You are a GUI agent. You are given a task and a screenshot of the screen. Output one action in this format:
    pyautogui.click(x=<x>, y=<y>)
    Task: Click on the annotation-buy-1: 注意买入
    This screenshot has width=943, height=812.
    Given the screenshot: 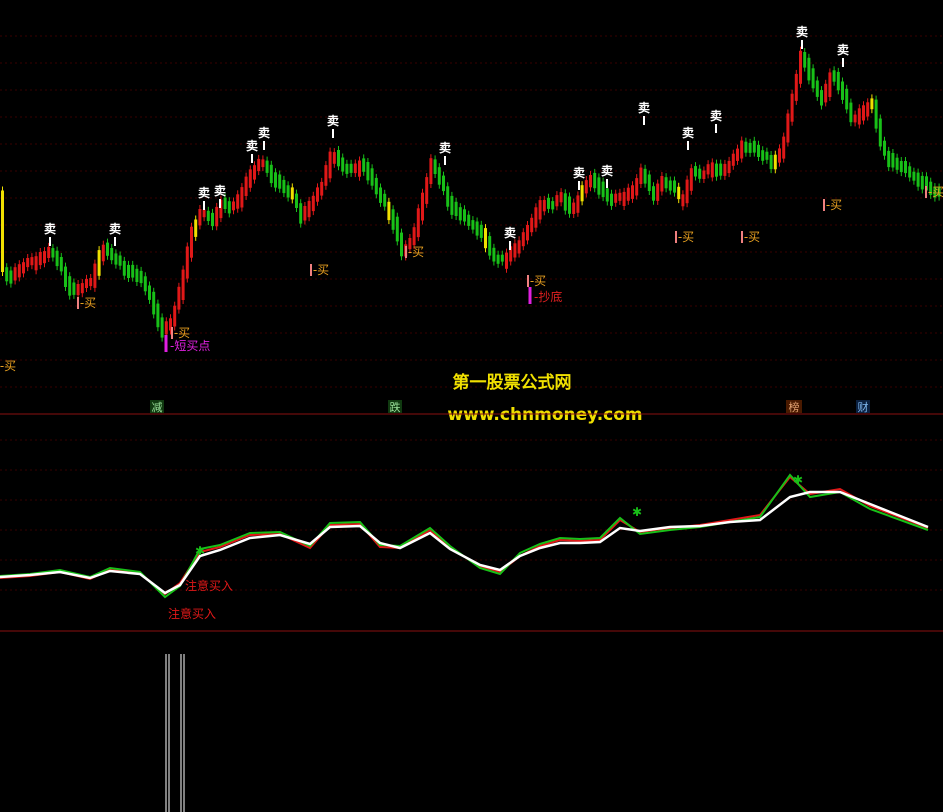 What is the action you would take?
    pyautogui.click(x=209, y=585)
    